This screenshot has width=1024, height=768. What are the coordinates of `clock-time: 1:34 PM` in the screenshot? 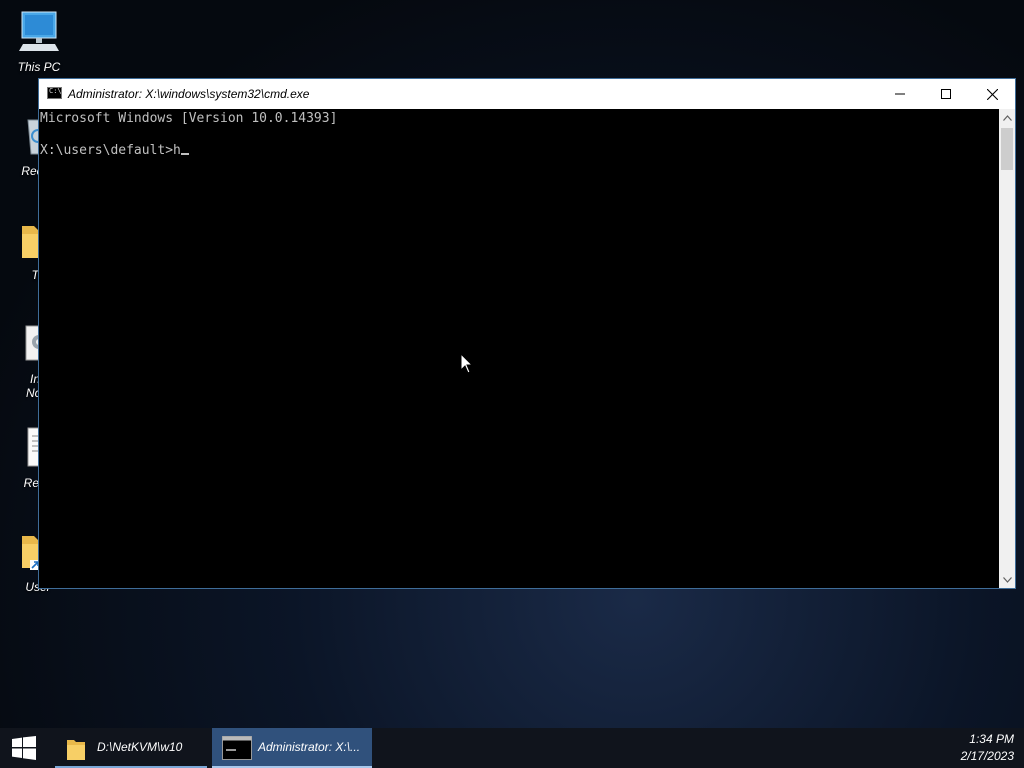 It's located at (991, 739).